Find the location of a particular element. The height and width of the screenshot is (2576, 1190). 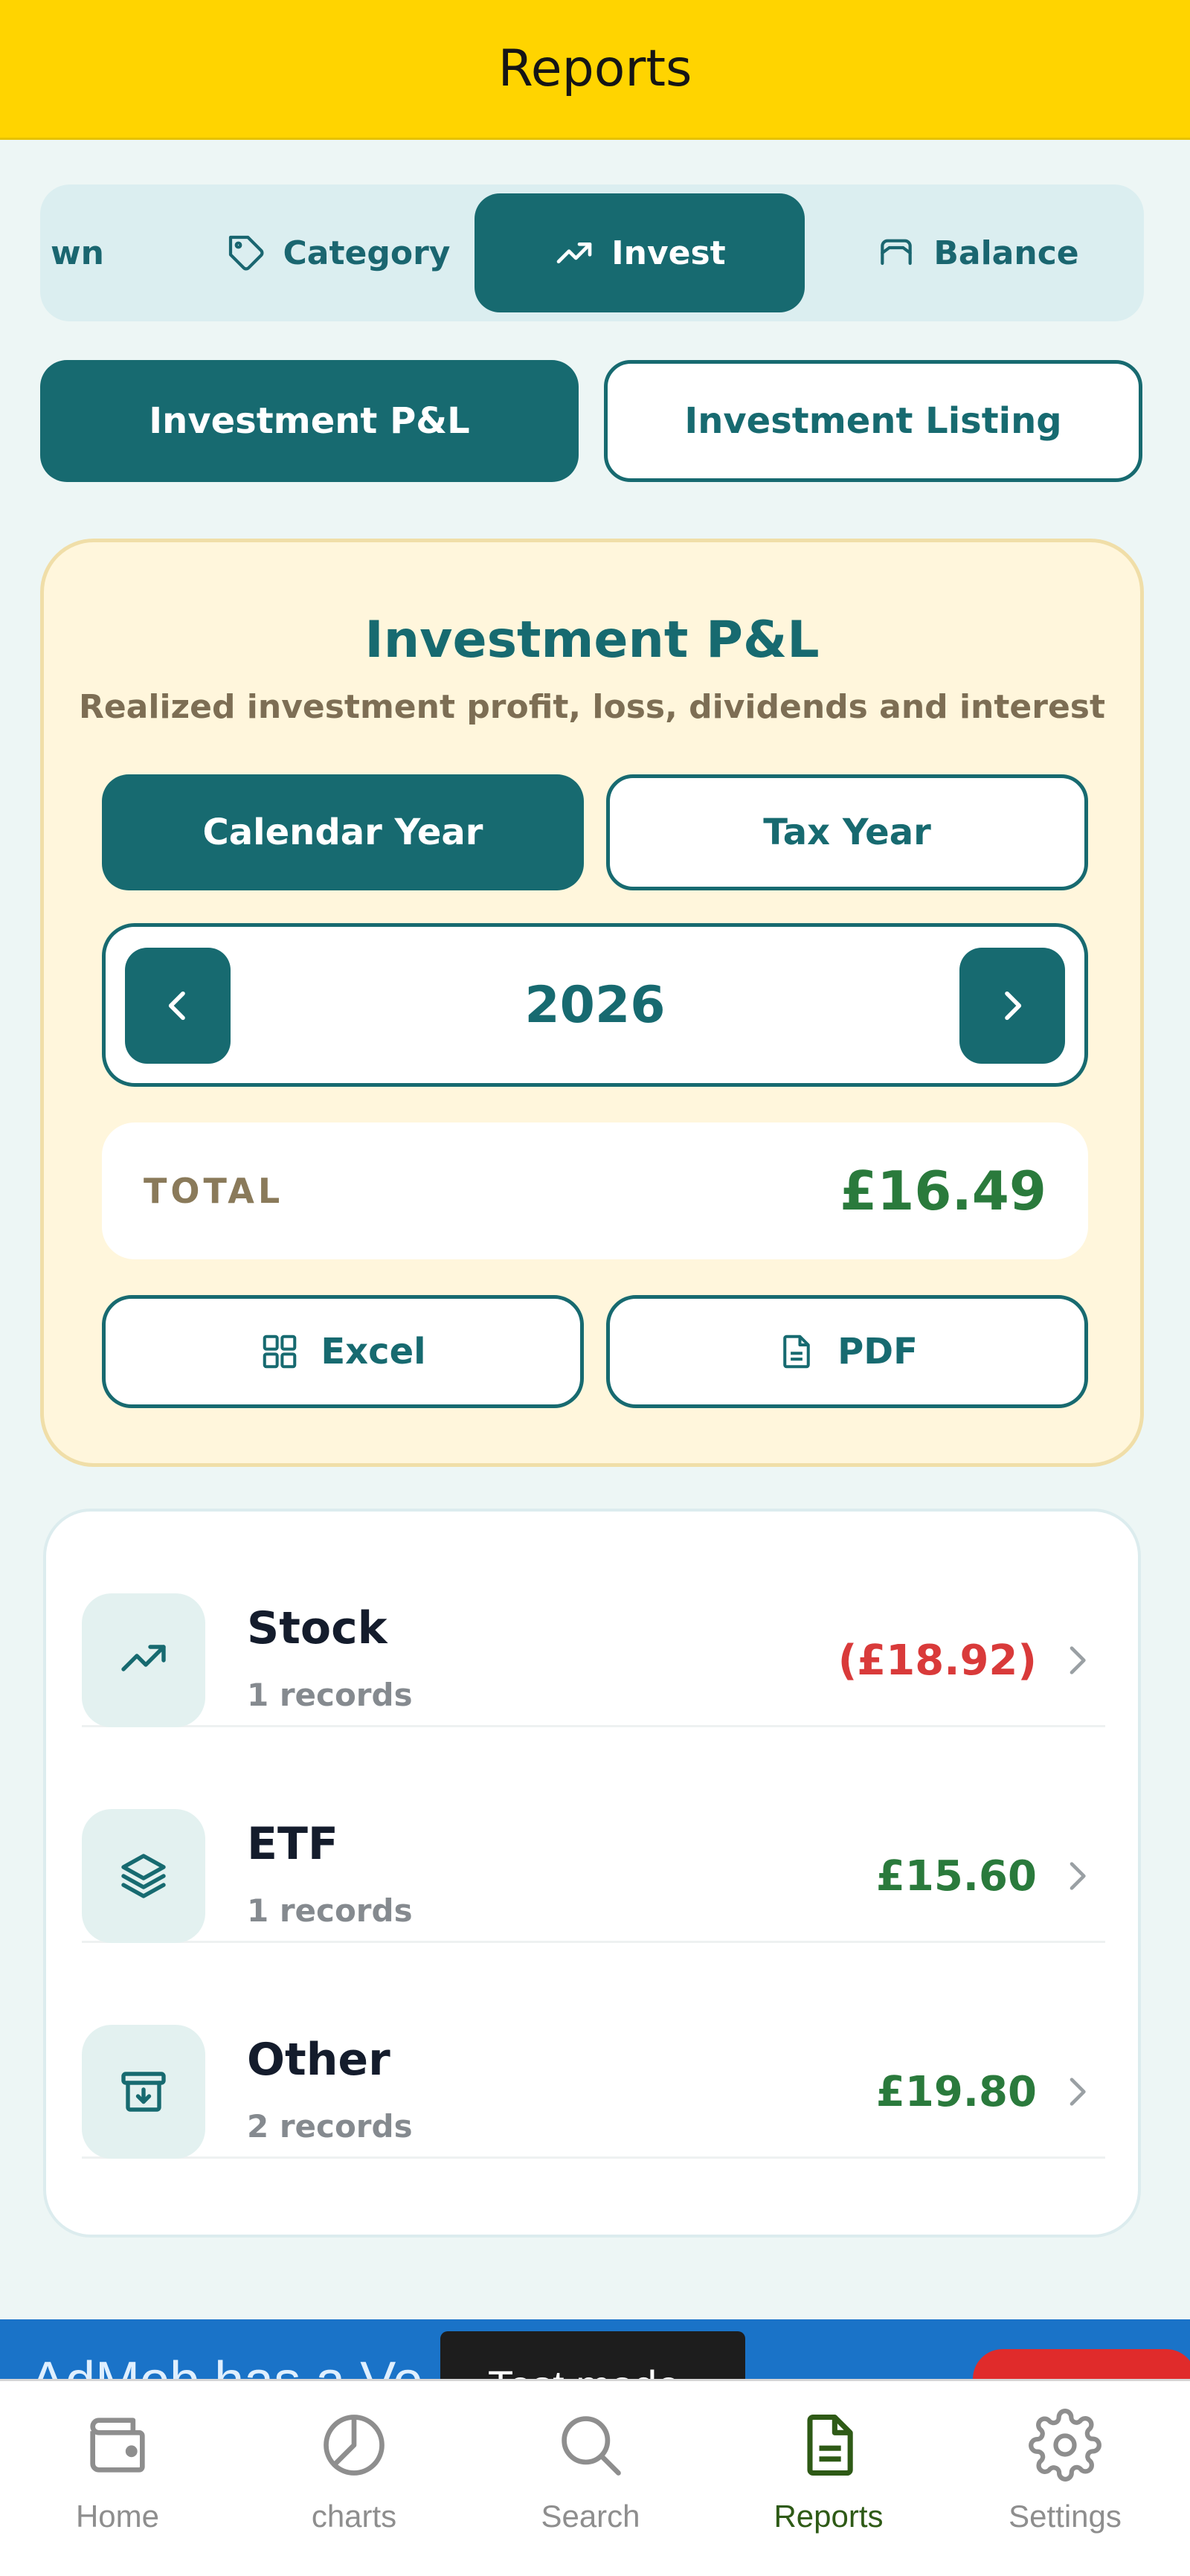

search-icon is located at coordinates (592, 2446).